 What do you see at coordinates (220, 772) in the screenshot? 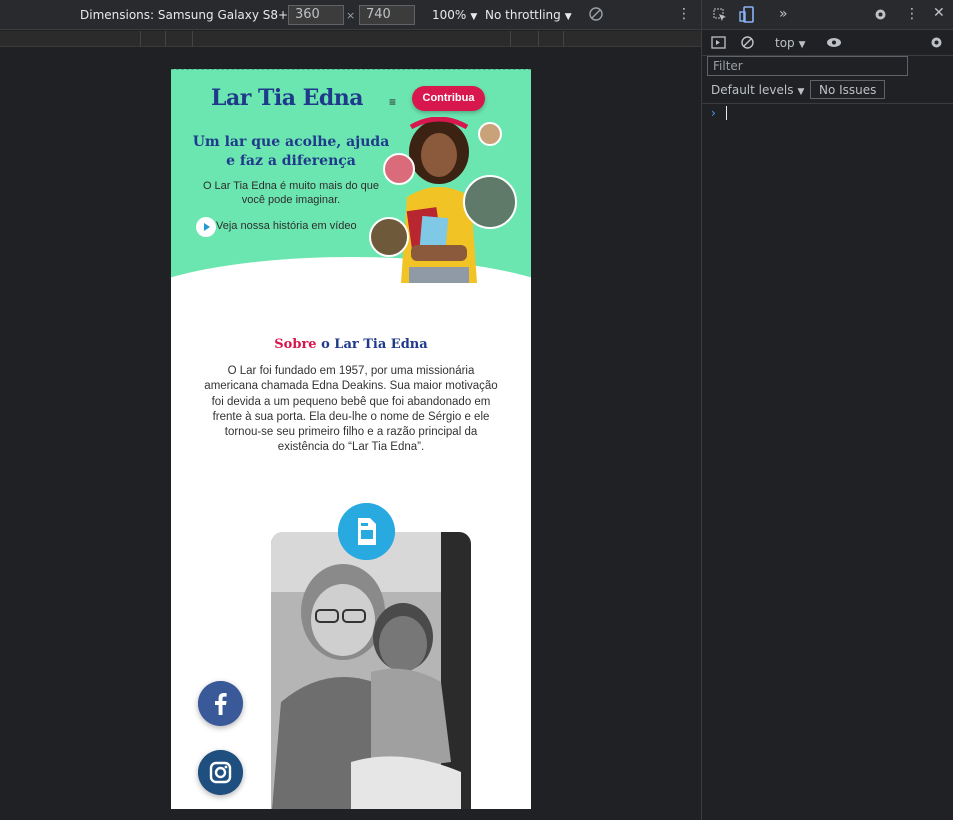
I see `instagram-icon` at bounding box center [220, 772].